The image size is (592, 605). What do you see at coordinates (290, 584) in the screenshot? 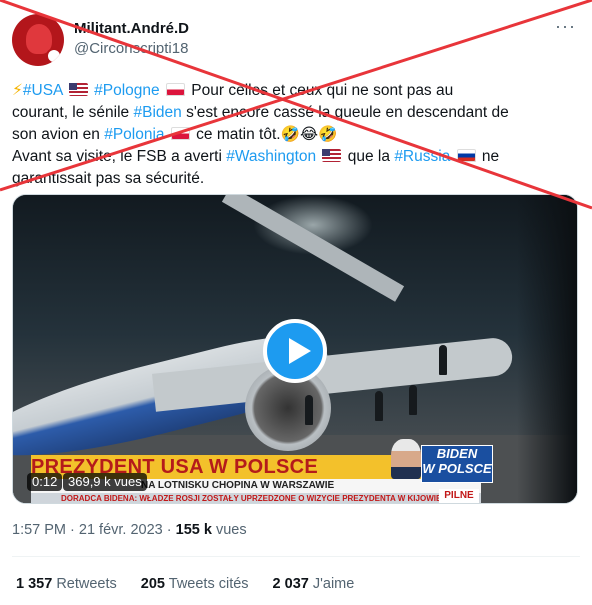
I see `likes-count: 2 037` at bounding box center [290, 584].